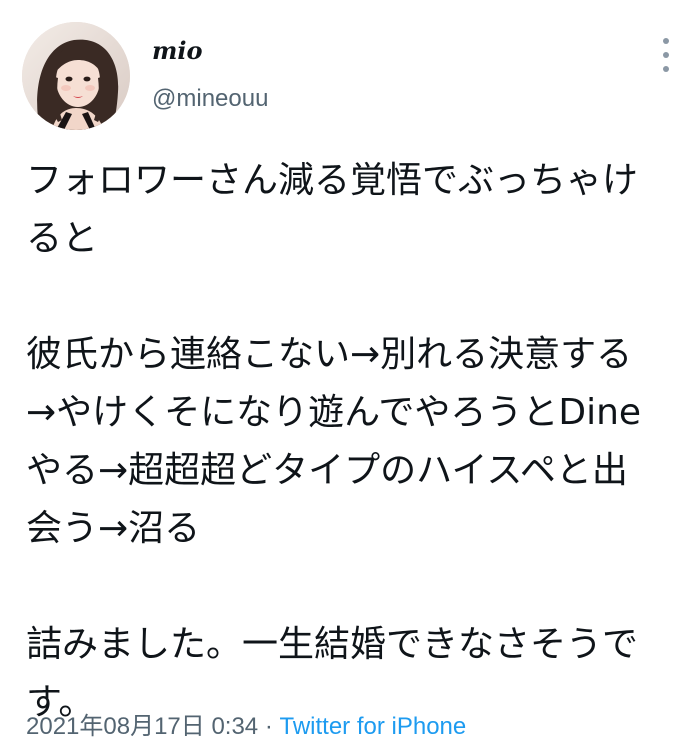  Describe the element at coordinates (332, 180) in the screenshot. I see `tweet-text-line: フォロワーさん減る覚悟でぶっちゃけ` at that location.